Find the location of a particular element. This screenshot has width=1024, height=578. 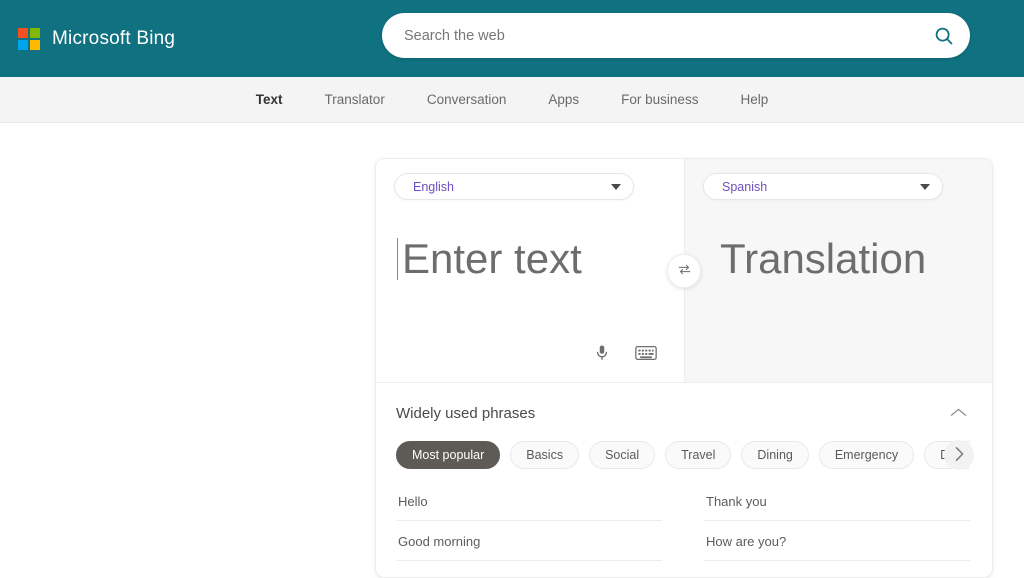

tab-apps: Apps is located at coordinates (563, 100).